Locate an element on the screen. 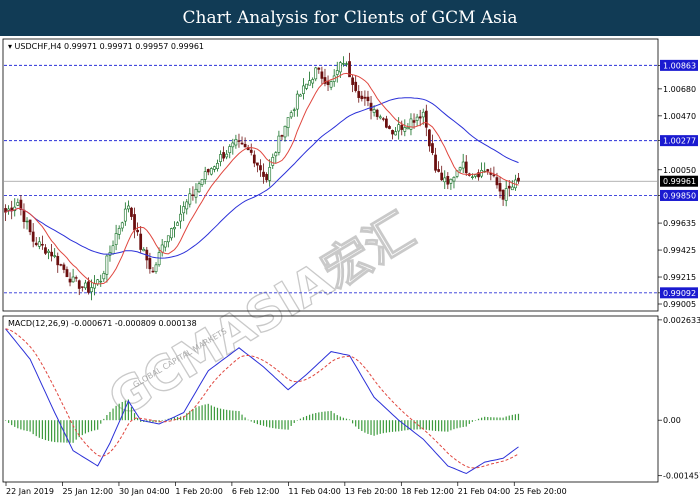  current-price-label: 0.99961 is located at coordinates (679, 181).